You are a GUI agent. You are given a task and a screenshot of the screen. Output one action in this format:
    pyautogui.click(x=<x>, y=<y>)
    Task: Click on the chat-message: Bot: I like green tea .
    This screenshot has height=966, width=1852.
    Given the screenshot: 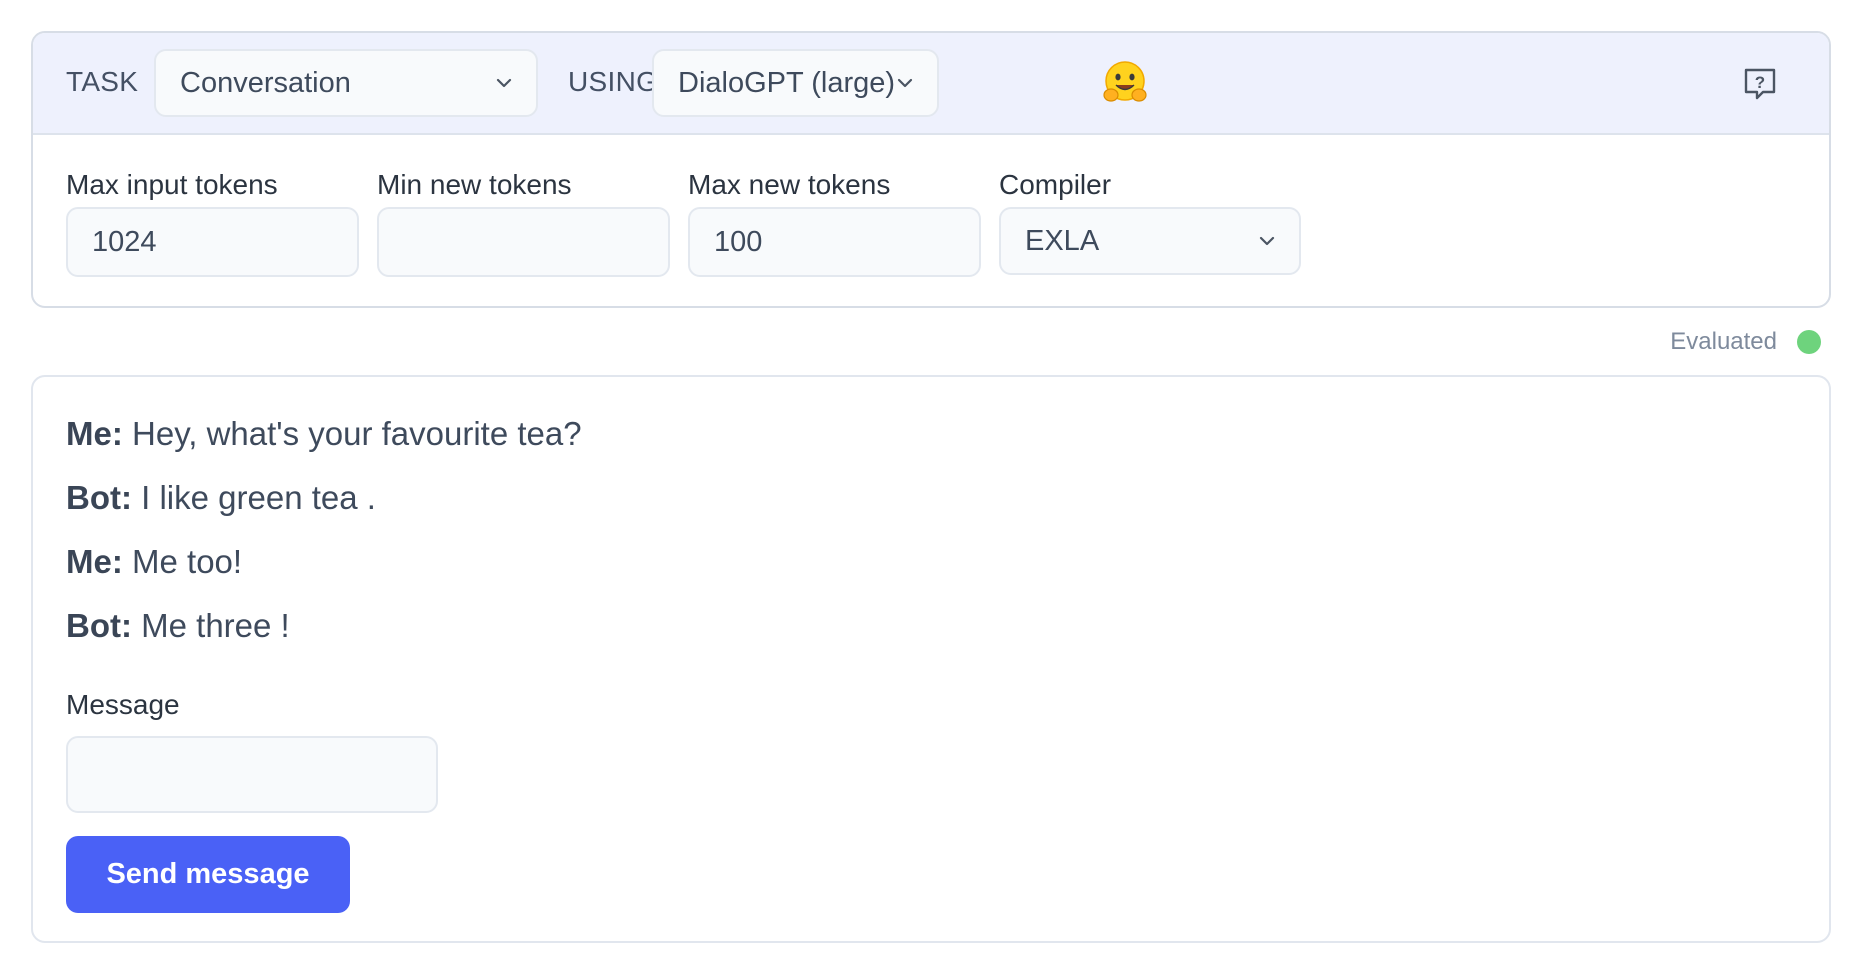 What is the action you would take?
    pyautogui.click(x=221, y=498)
    